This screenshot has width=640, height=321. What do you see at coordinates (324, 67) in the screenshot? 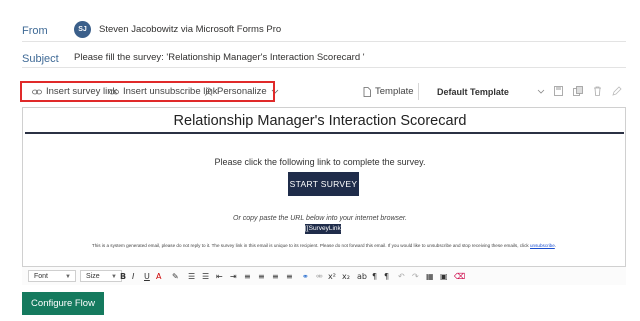
I see `subject-divider` at bounding box center [324, 67].